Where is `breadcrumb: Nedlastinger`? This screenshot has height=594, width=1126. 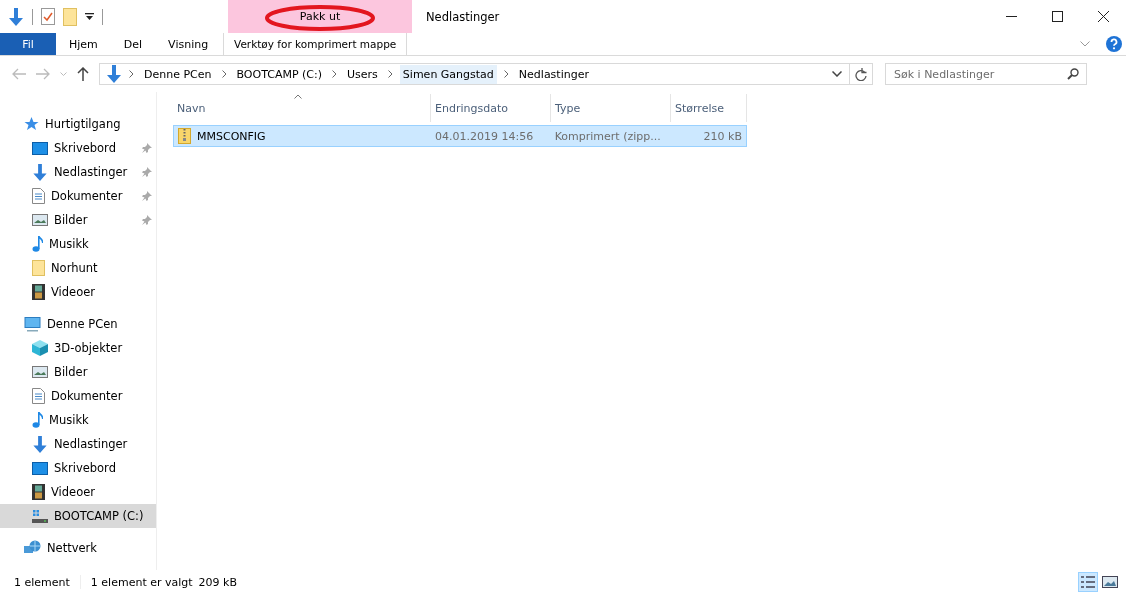
breadcrumb: Nedlastinger is located at coordinates (553, 74).